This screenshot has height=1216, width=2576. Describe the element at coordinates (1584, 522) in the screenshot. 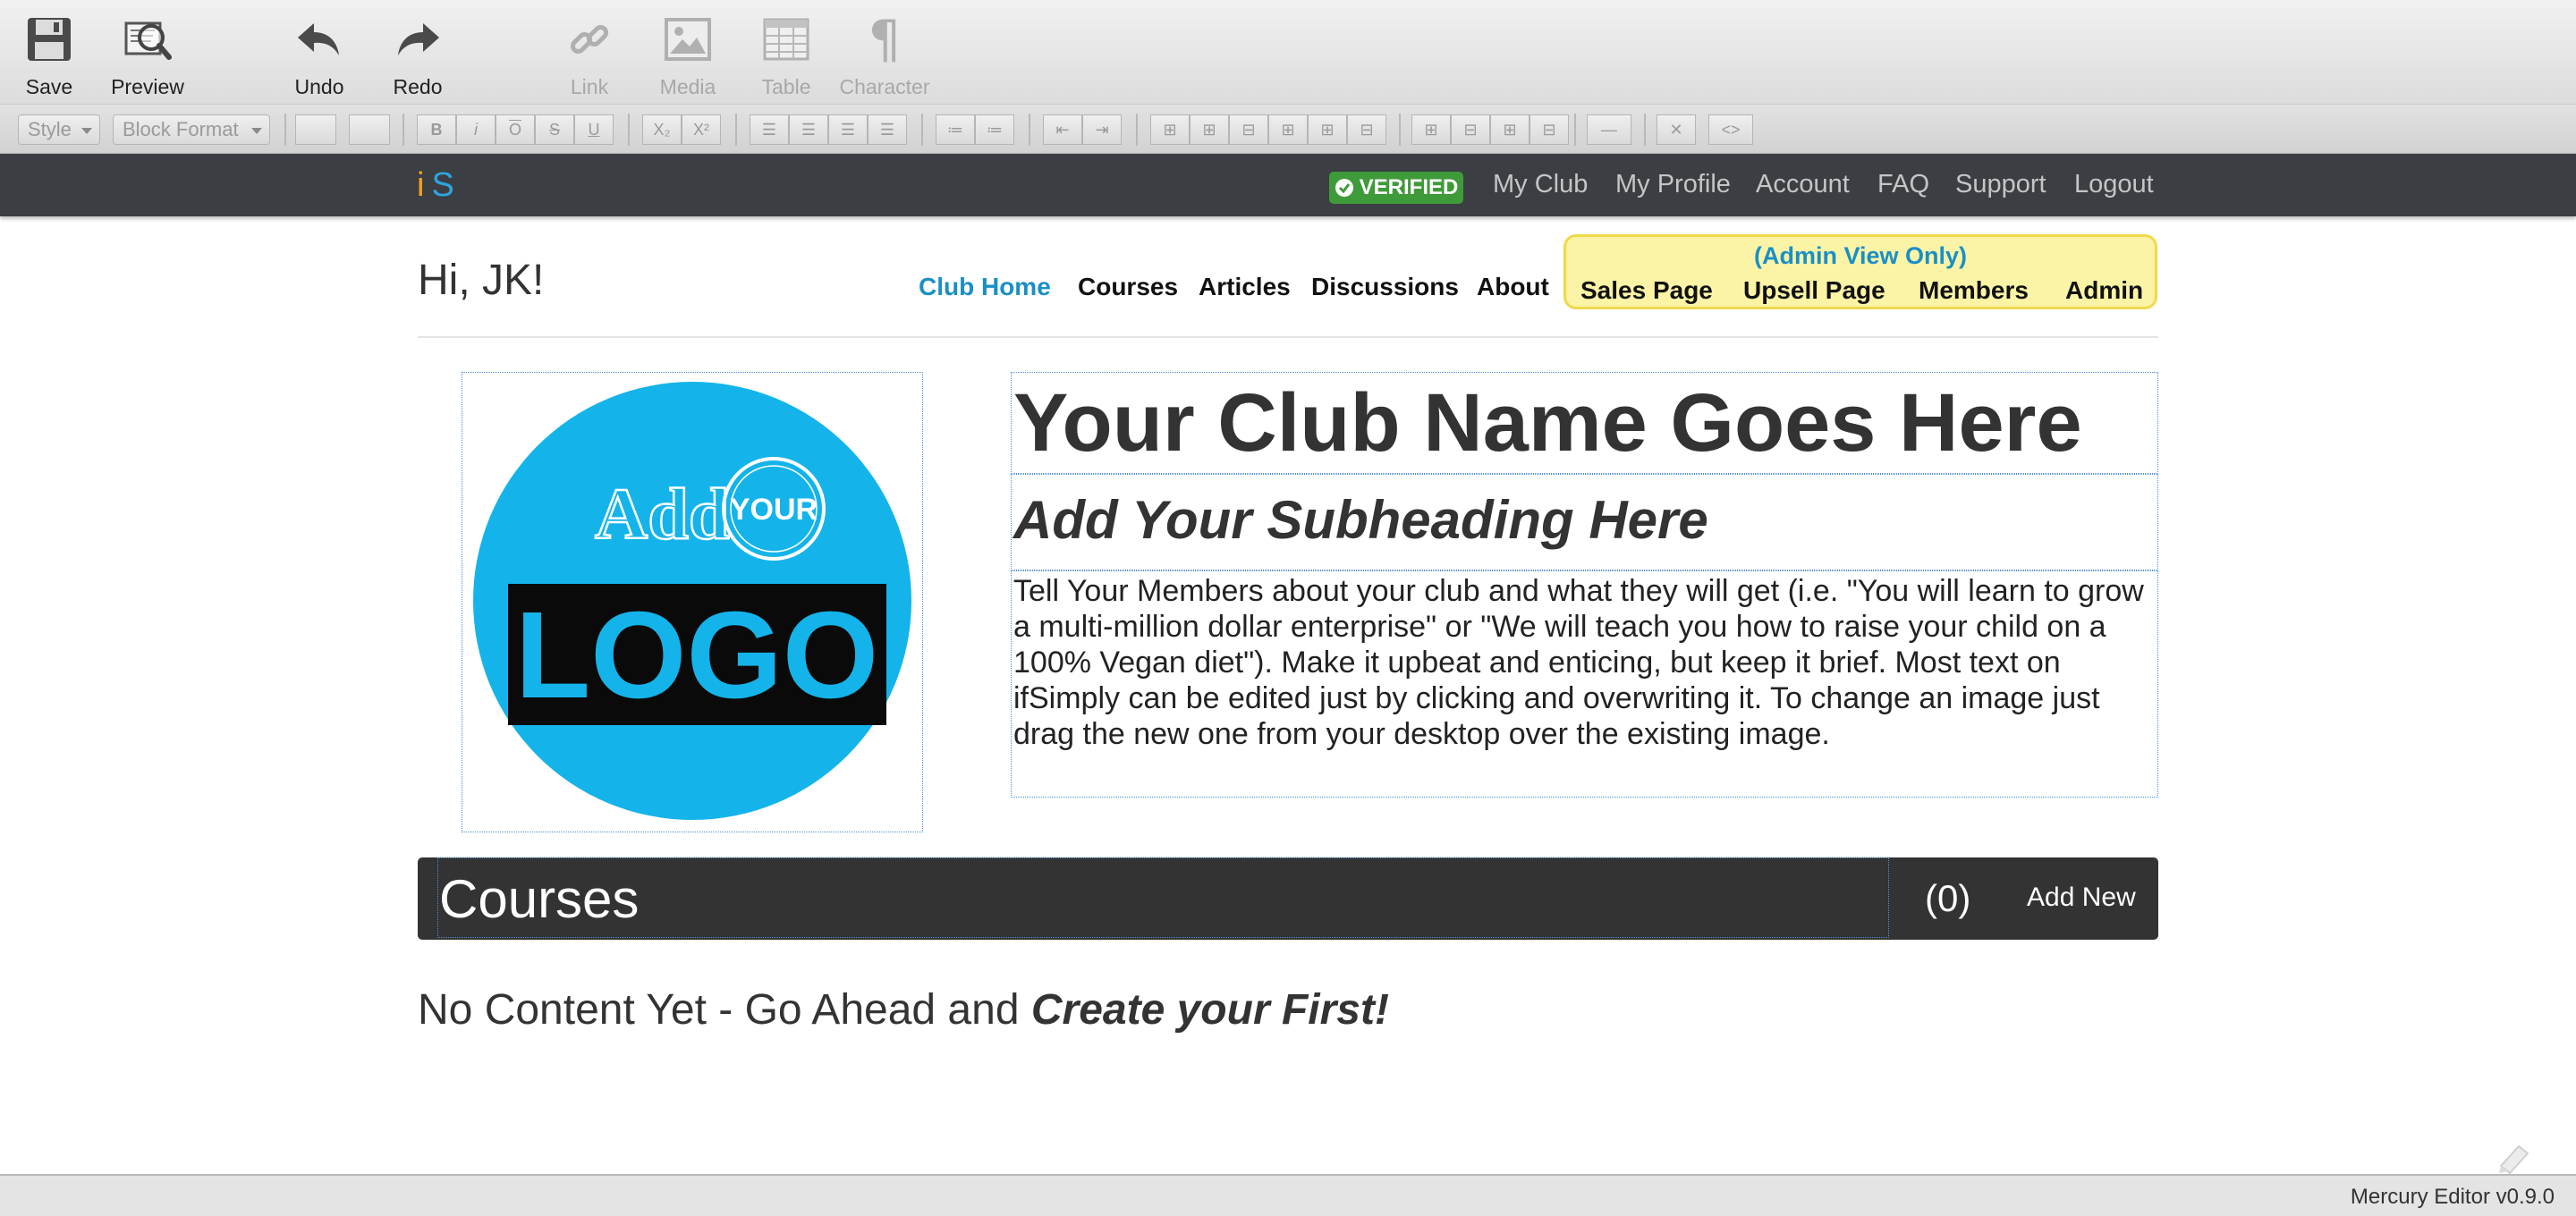

I see `club-subheading: Add Your Subheading Here` at that location.